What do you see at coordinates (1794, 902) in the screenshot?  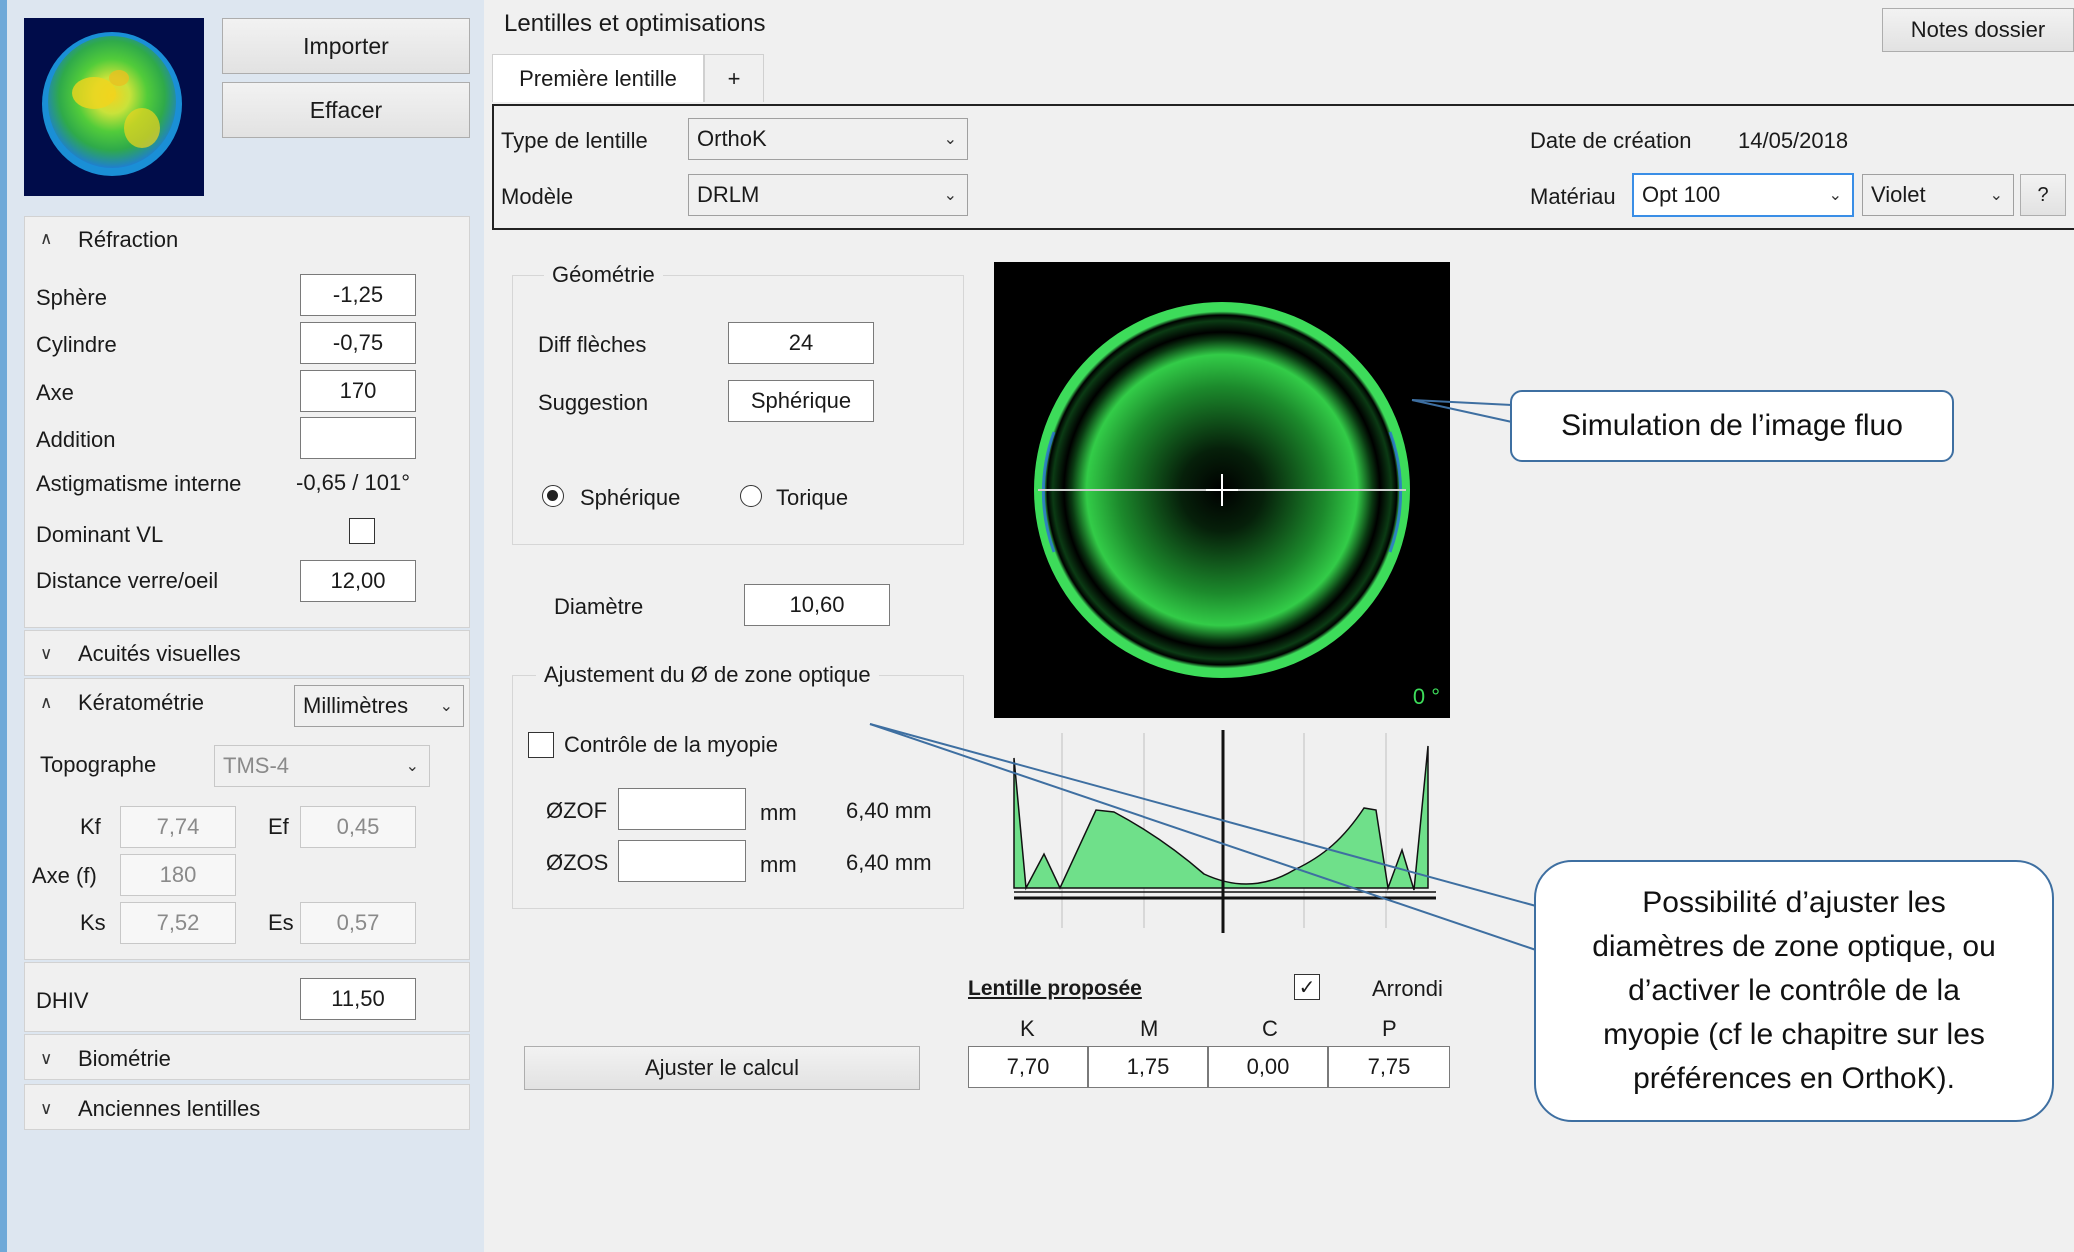 I see `callout-line-1: Possibilité d’ajuster les` at bounding box center [1794, 902].